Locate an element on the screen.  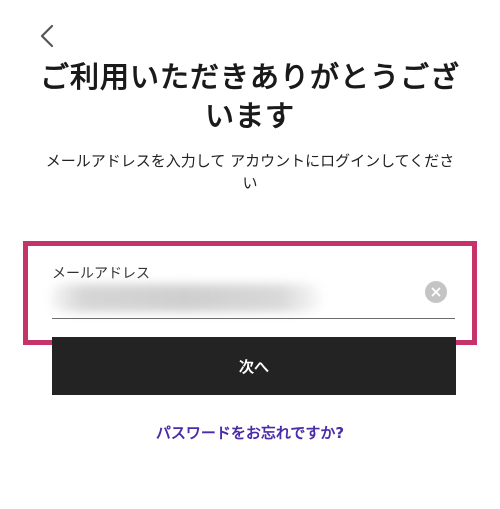
chevron-left-icon is located at coordinates (47, 36).